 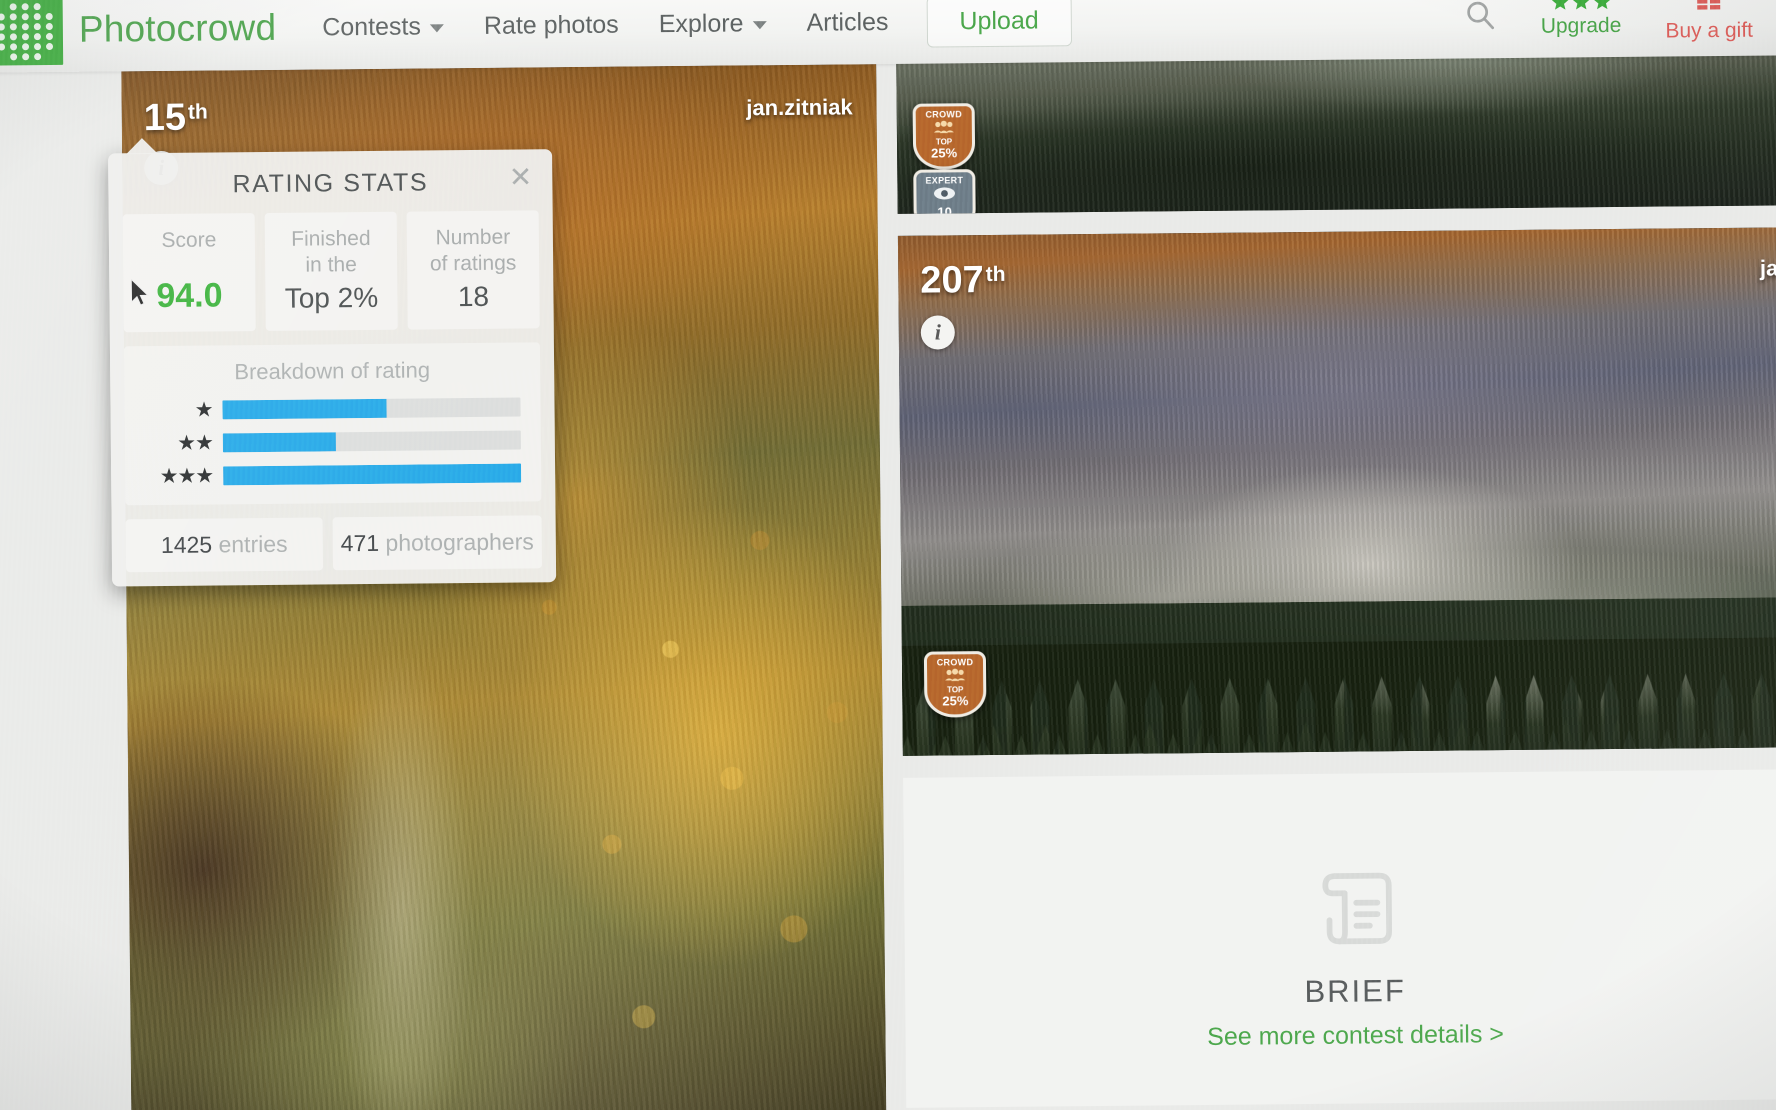 I want to click on stat-finished-caption-line1: Finished, so click(x=331, y=238).